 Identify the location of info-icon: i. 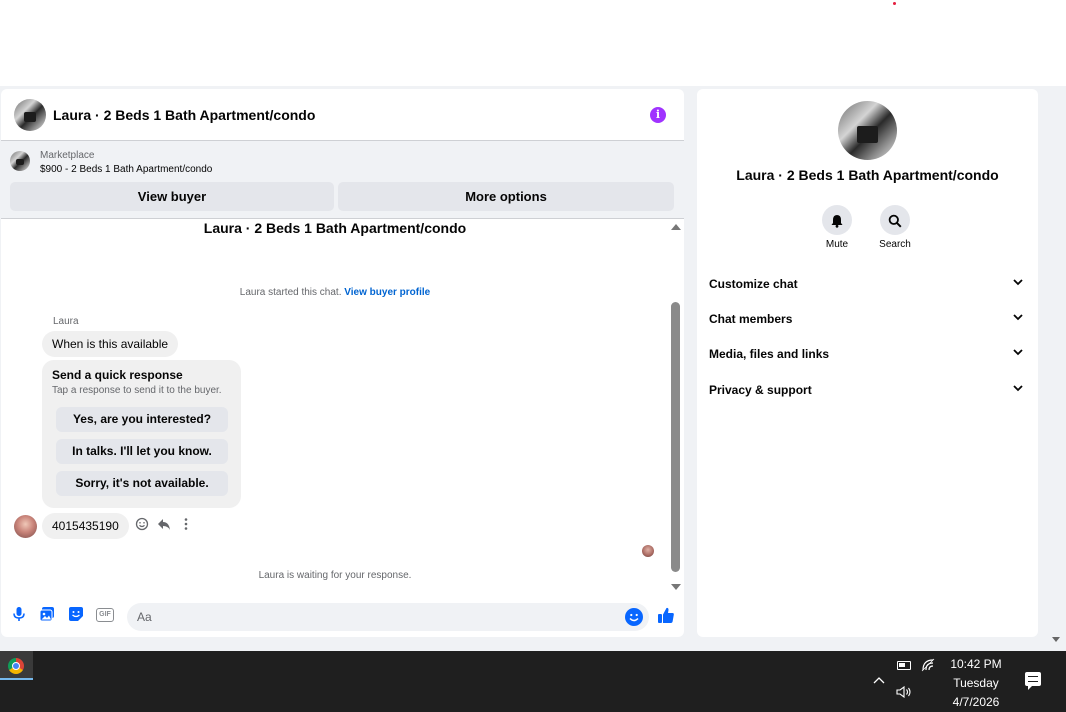
(658, 115).